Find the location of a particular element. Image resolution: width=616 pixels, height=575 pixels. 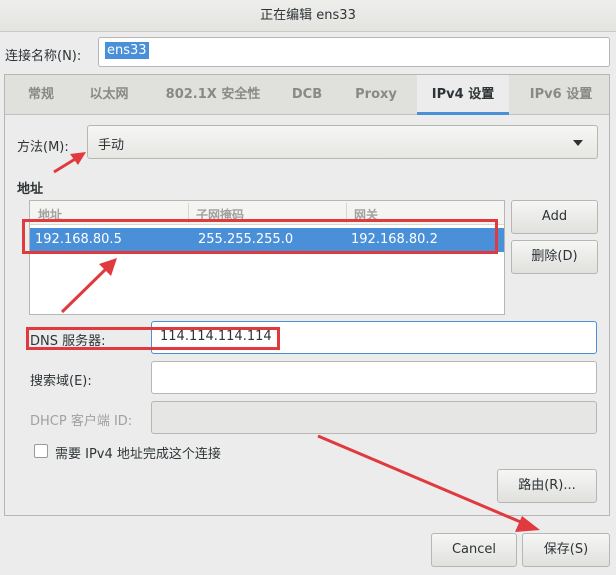

addresses-section-title: 地址 is located at coordinates (30, 189).